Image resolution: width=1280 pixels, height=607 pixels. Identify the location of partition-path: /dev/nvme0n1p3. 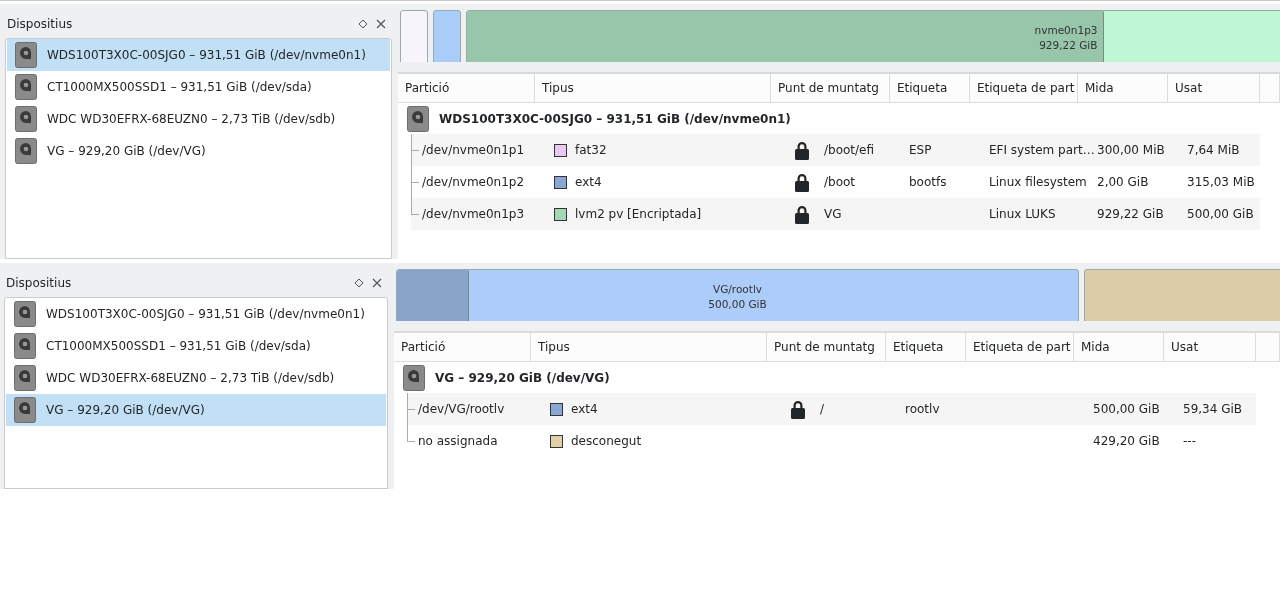
(473, 214).